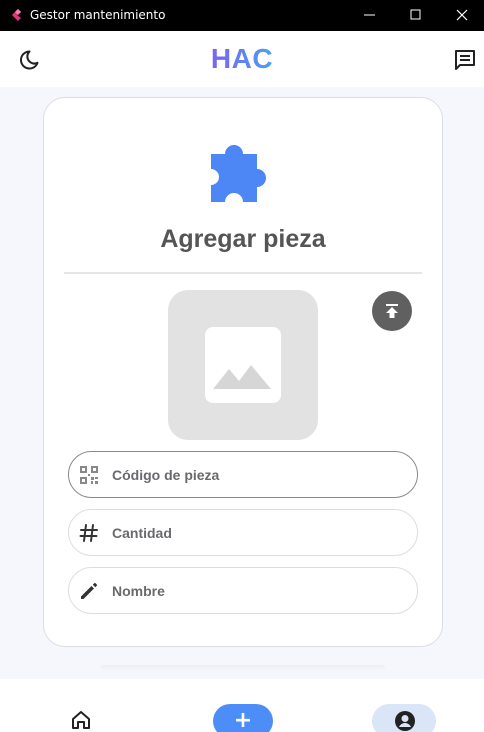 The width and height of the screenshot is (484, 732). What do you see at coordinates (242, 668) in the screenshot?
I see `scroll-shadow` at bounding box center [242, 668].